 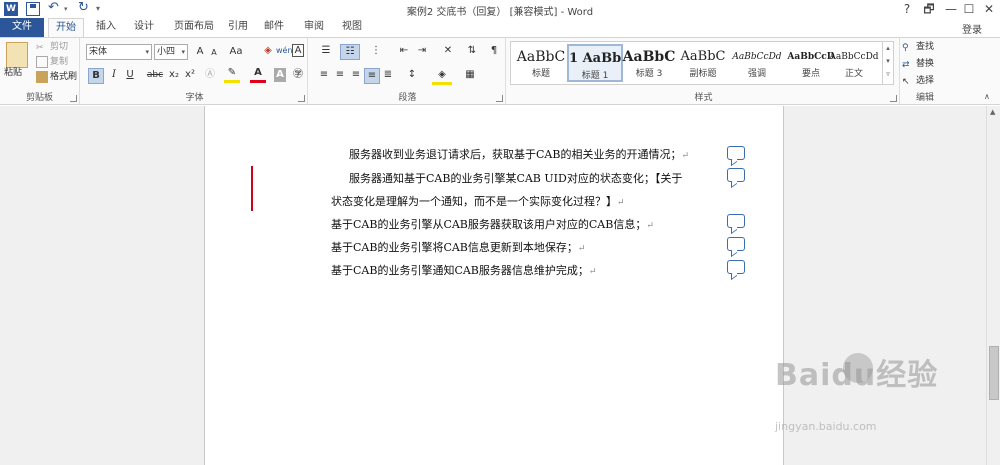 What do you see at coordinates (274, 27) in the screenshot?
I see `tab-mailings: 邮件` at bounding box center [274, 27].